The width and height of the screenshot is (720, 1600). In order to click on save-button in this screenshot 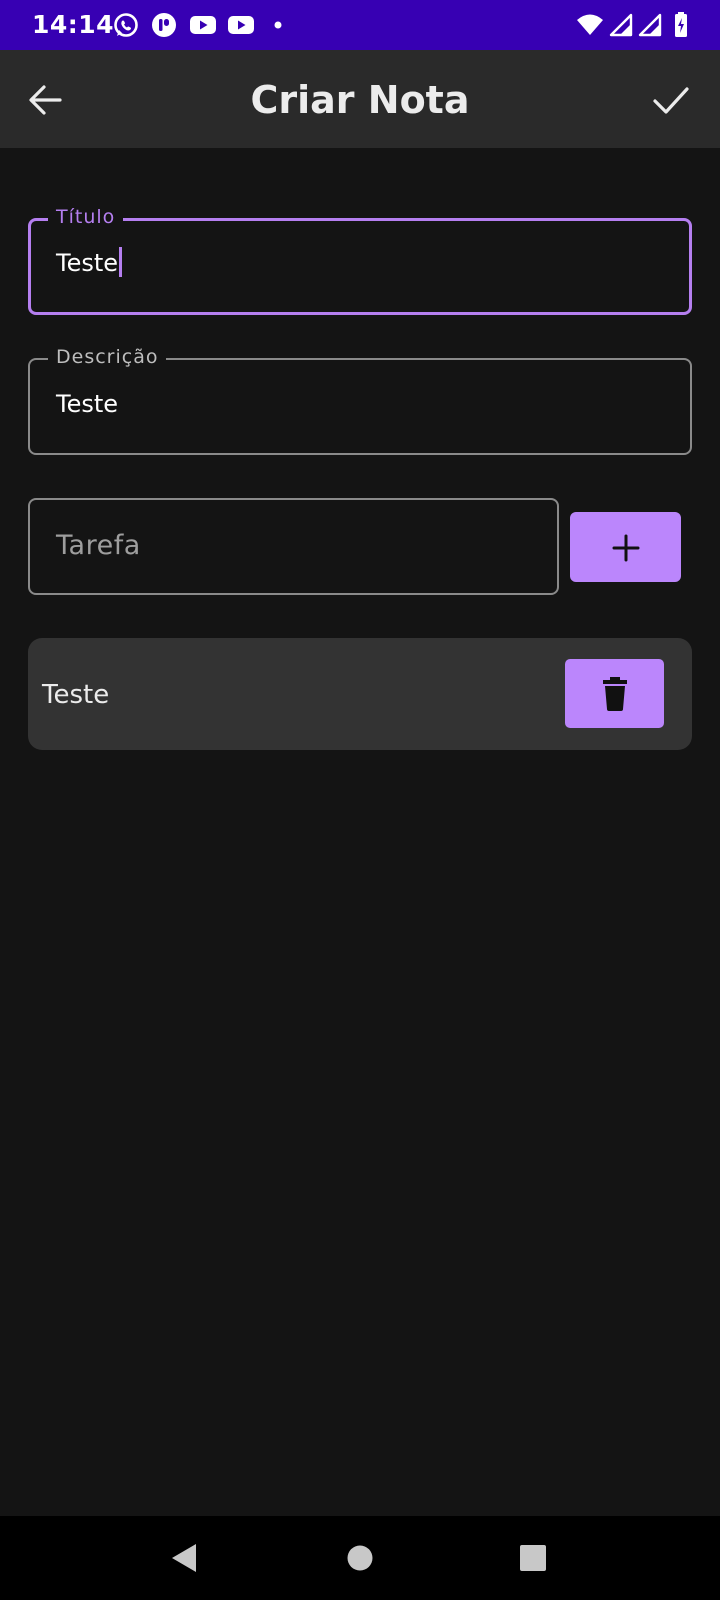, I will do `click(671, 100)`.